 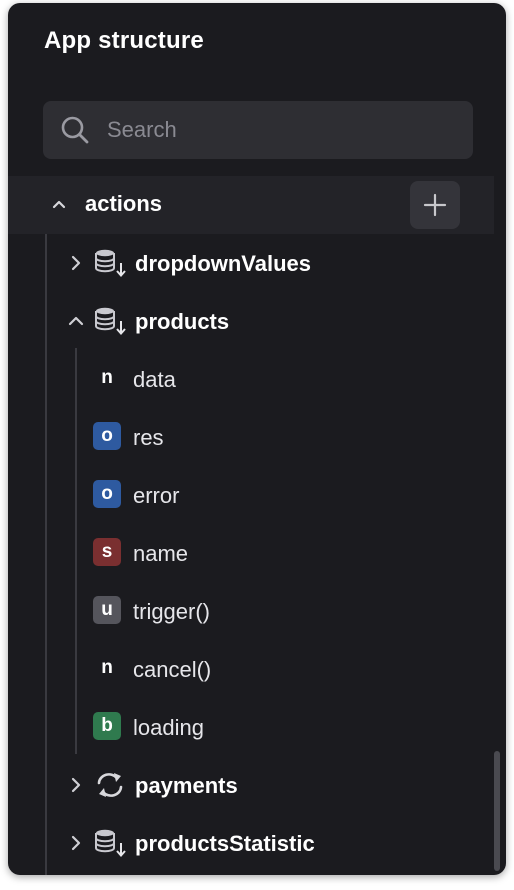 What do you see at coordinates (251, 495) in the screenshot?
I see `property-error: o error` at bounding box center [251, 495].